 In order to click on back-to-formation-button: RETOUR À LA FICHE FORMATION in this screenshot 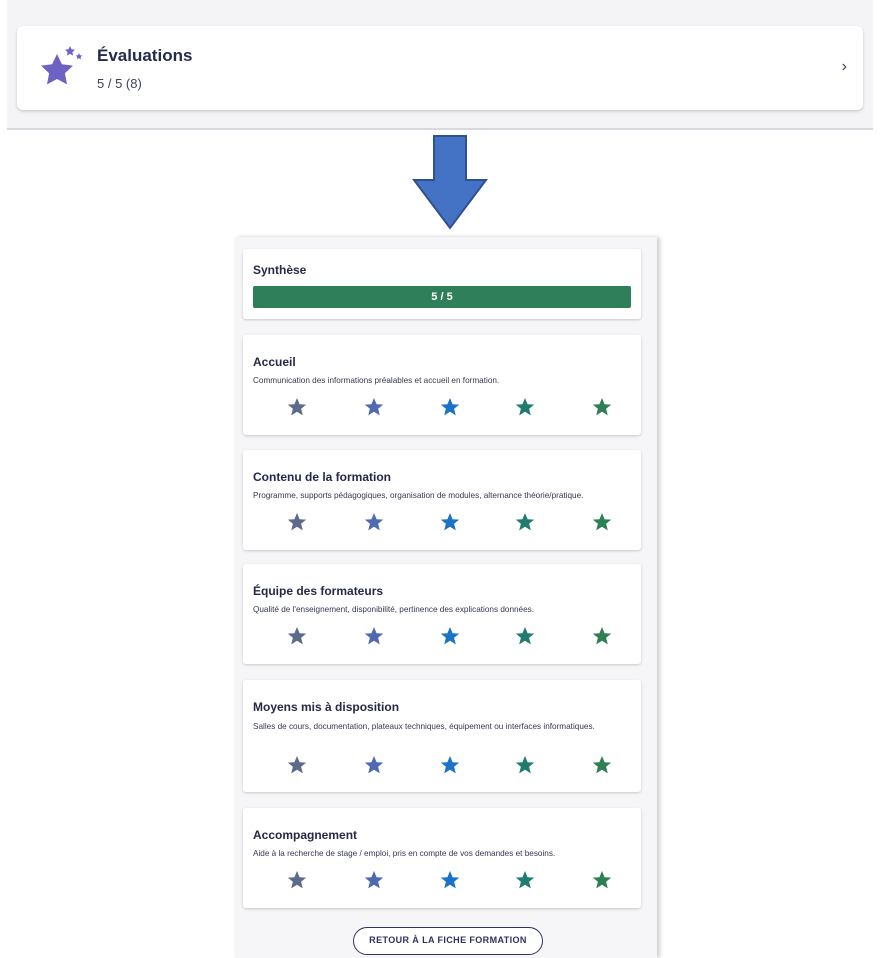, I will do `click(448, 941)`.